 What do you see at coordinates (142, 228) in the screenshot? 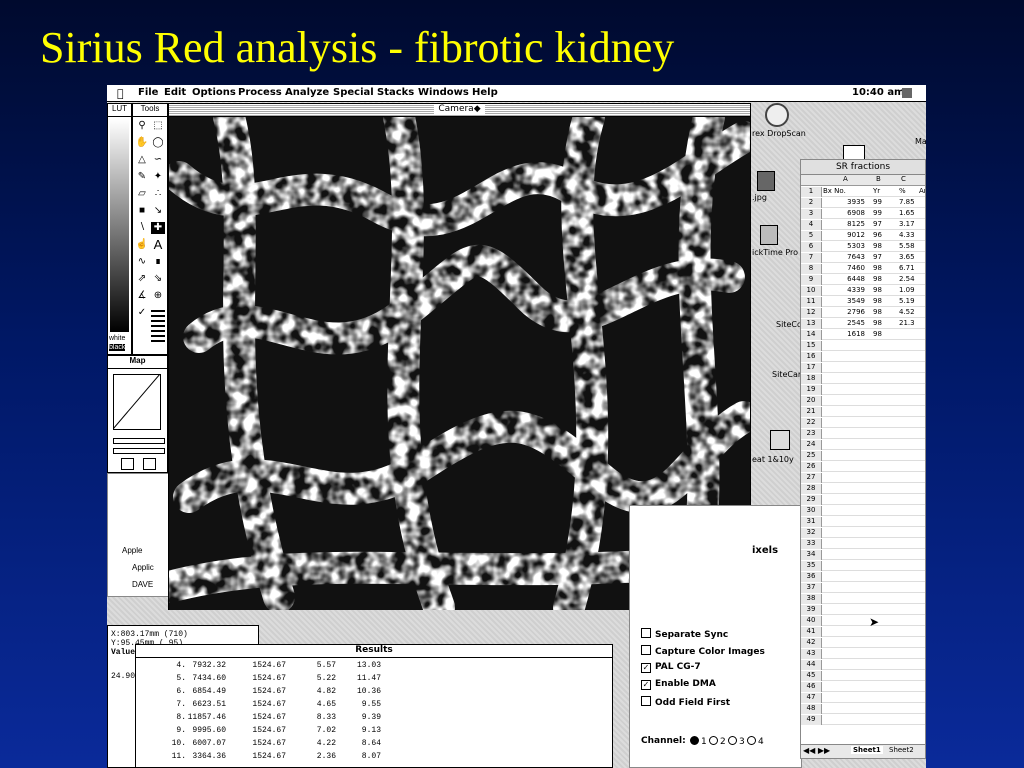
I see `line-icon: ∖` at bounding box center [142, 228].